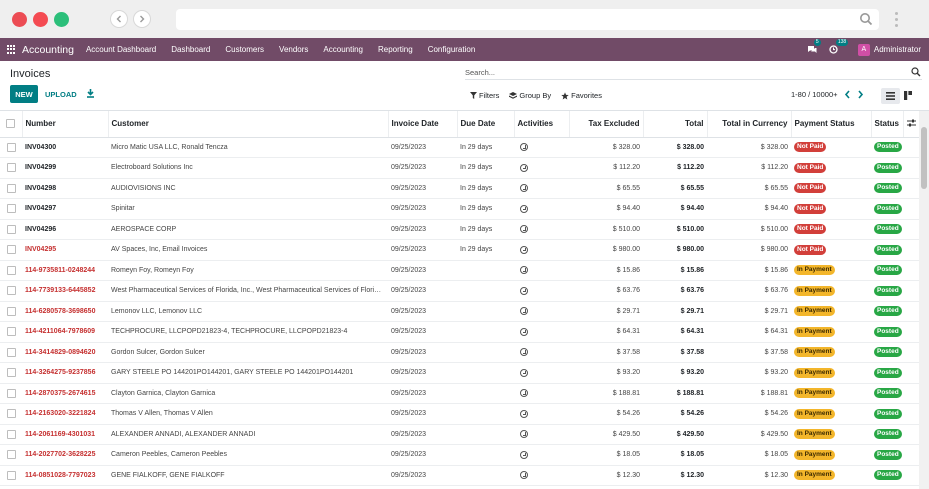 The width and height of the screenshot is (929, 489). Describe the element at coordinates (343, 49) in the screenshot. I see `menu-accounting: Accounting` at that location.